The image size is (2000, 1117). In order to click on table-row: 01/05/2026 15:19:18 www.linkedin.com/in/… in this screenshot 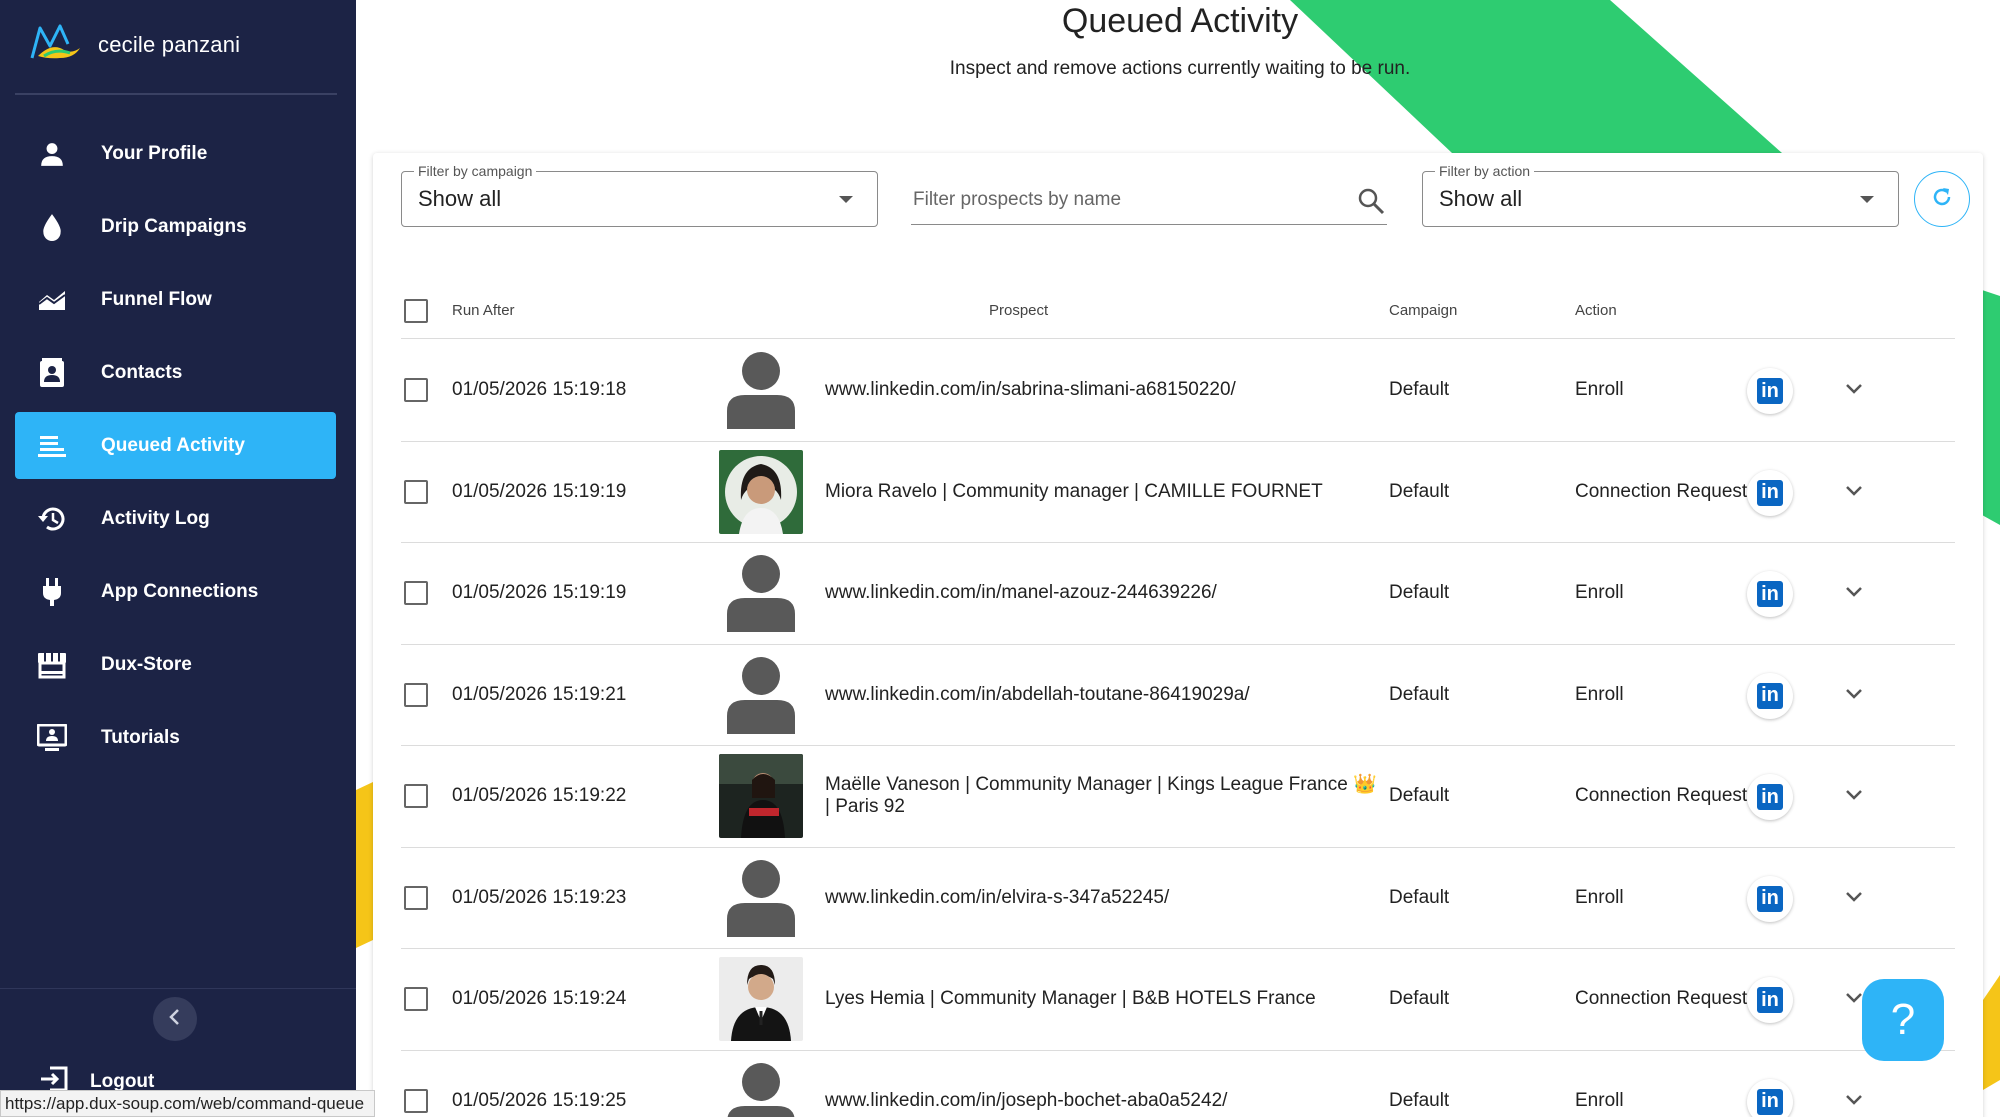, I will do `click(1178, 391)`.